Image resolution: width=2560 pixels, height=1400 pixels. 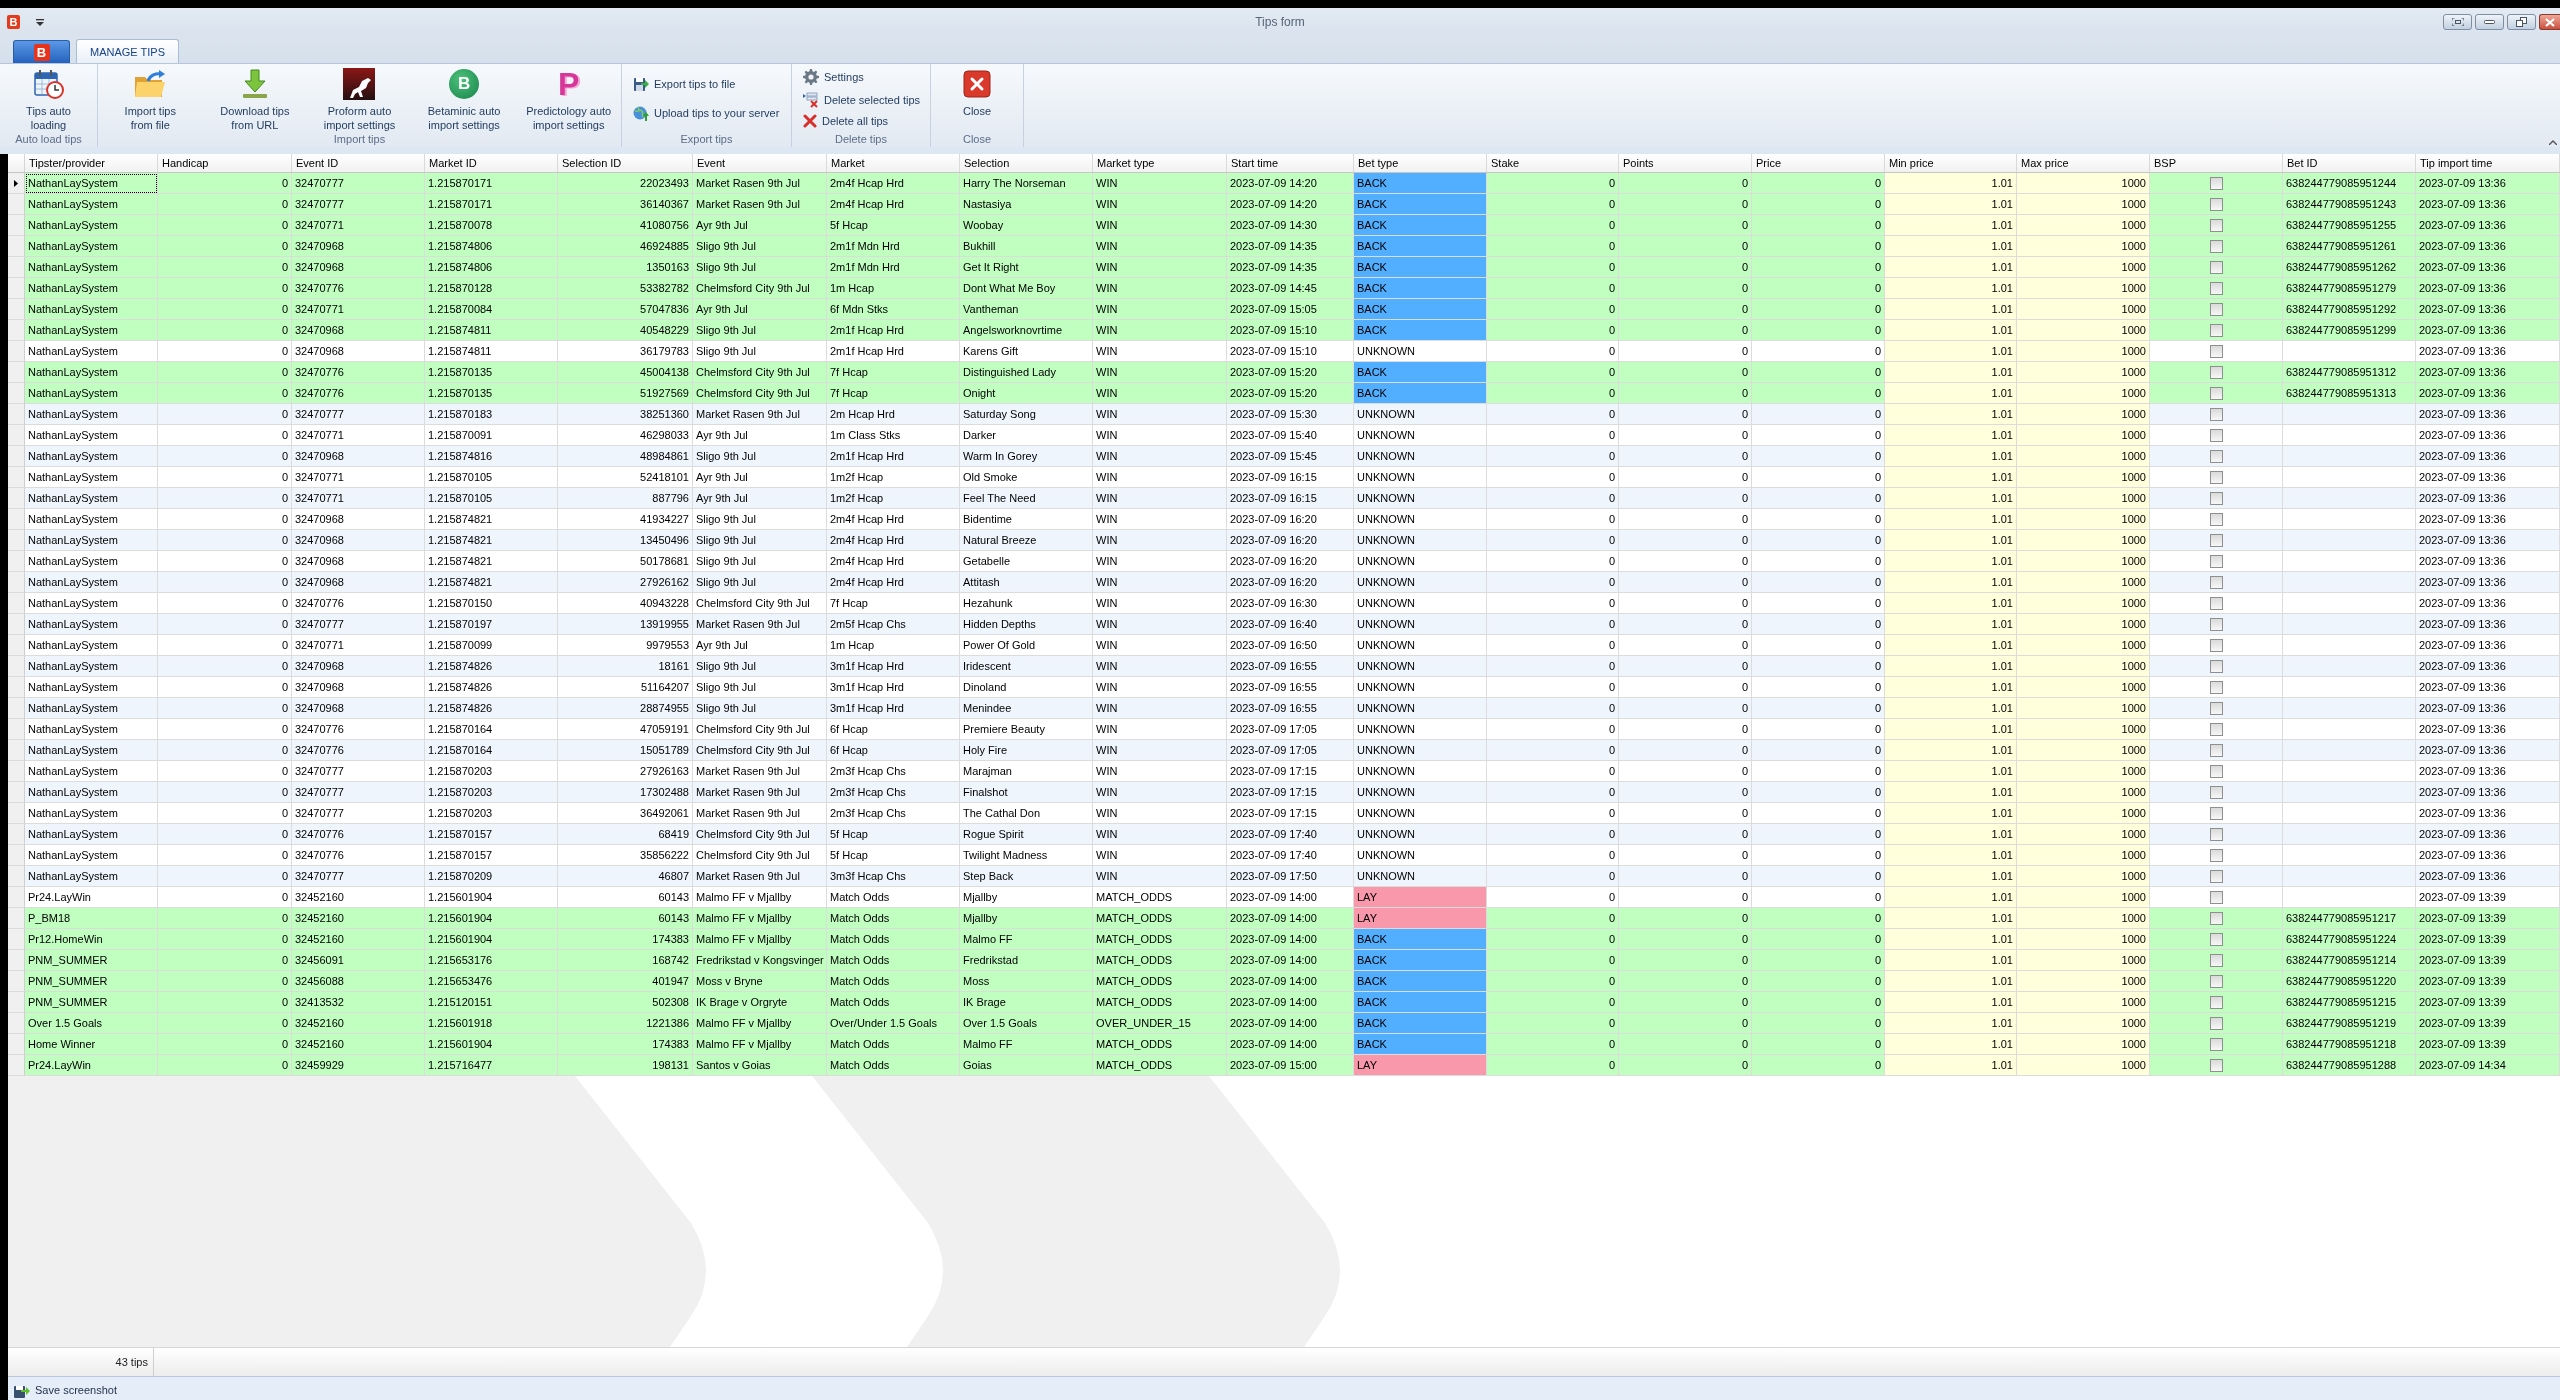 I want to click on ribbon-button: Delete all tips, so click(x=846, y=120).